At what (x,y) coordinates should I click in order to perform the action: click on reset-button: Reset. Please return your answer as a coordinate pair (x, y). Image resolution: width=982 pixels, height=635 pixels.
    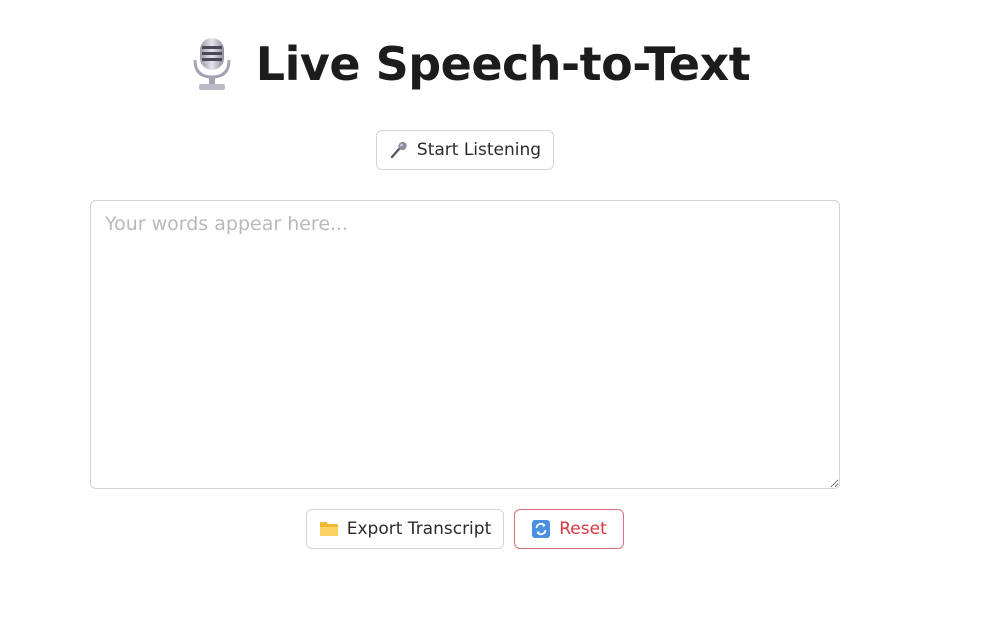
    Looking at the image, I should click on (569, 529).